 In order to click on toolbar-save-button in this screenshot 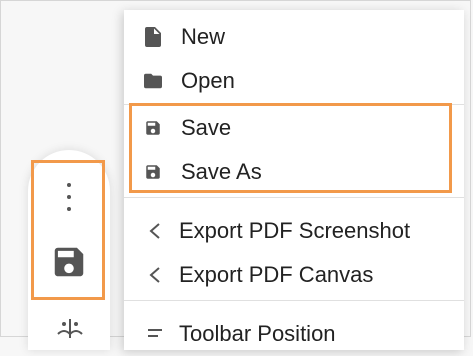, I will do `click(69, 262)`.